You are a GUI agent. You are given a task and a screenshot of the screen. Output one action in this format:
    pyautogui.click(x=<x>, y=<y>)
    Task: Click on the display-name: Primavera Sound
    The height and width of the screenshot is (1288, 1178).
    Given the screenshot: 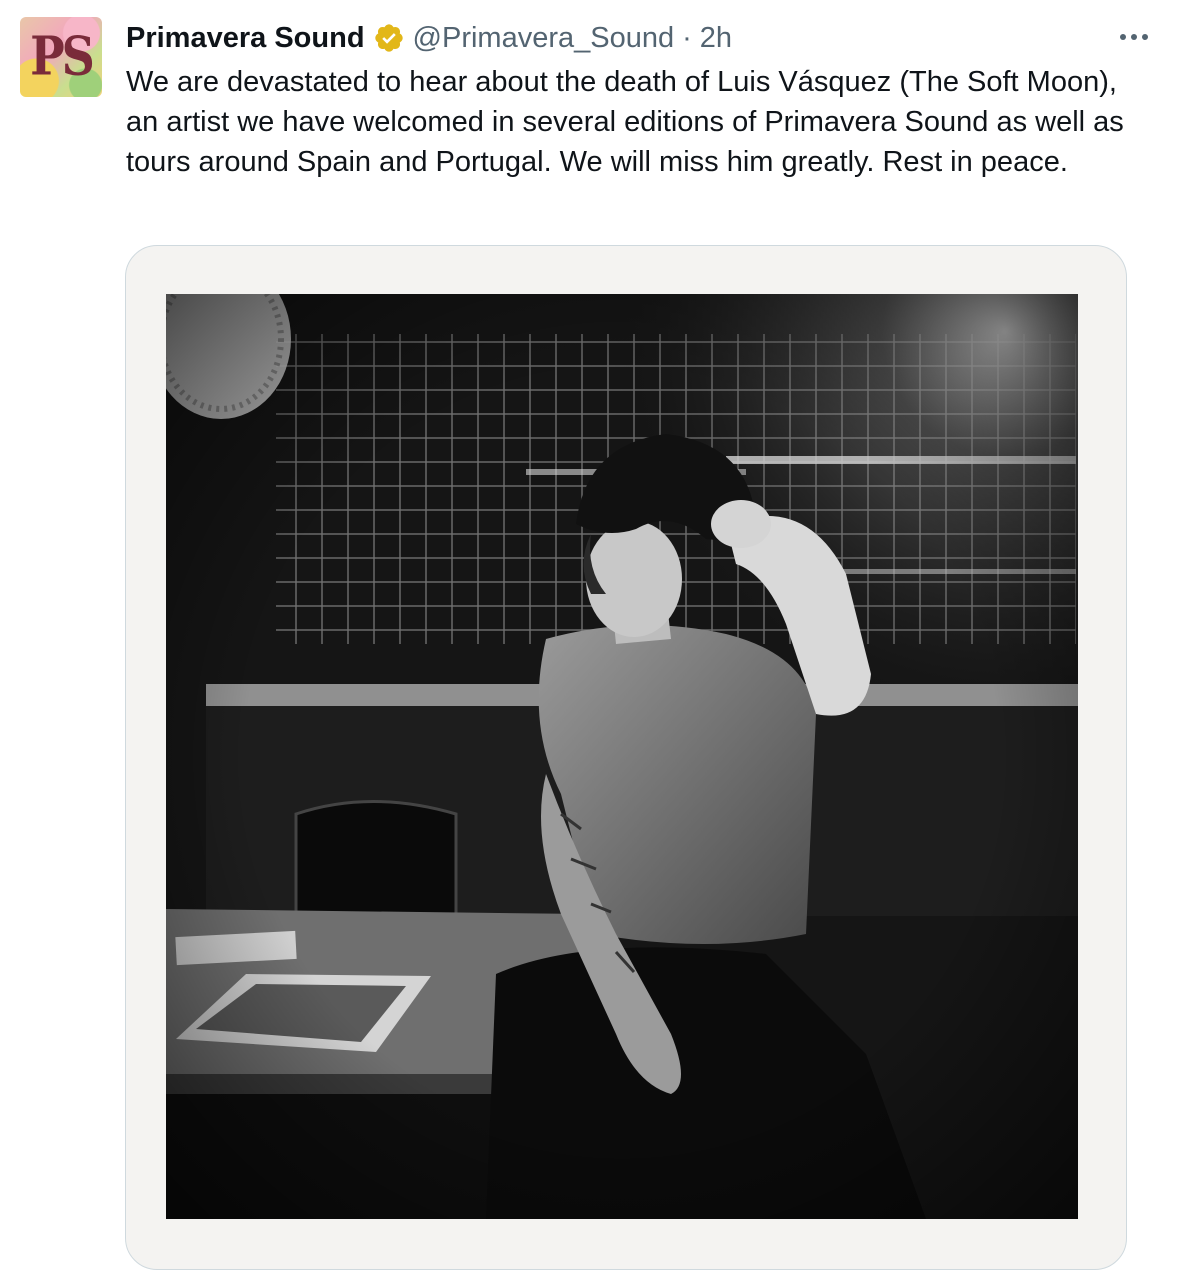 What is the action you would take?
    pyautogui.click(x=245, y=38)
    